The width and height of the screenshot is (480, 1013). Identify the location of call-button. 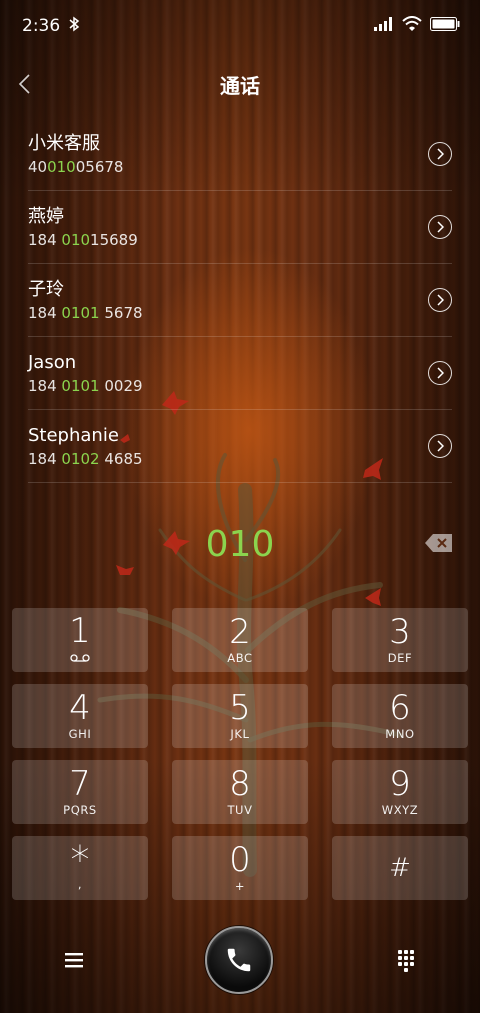
(239, 960).